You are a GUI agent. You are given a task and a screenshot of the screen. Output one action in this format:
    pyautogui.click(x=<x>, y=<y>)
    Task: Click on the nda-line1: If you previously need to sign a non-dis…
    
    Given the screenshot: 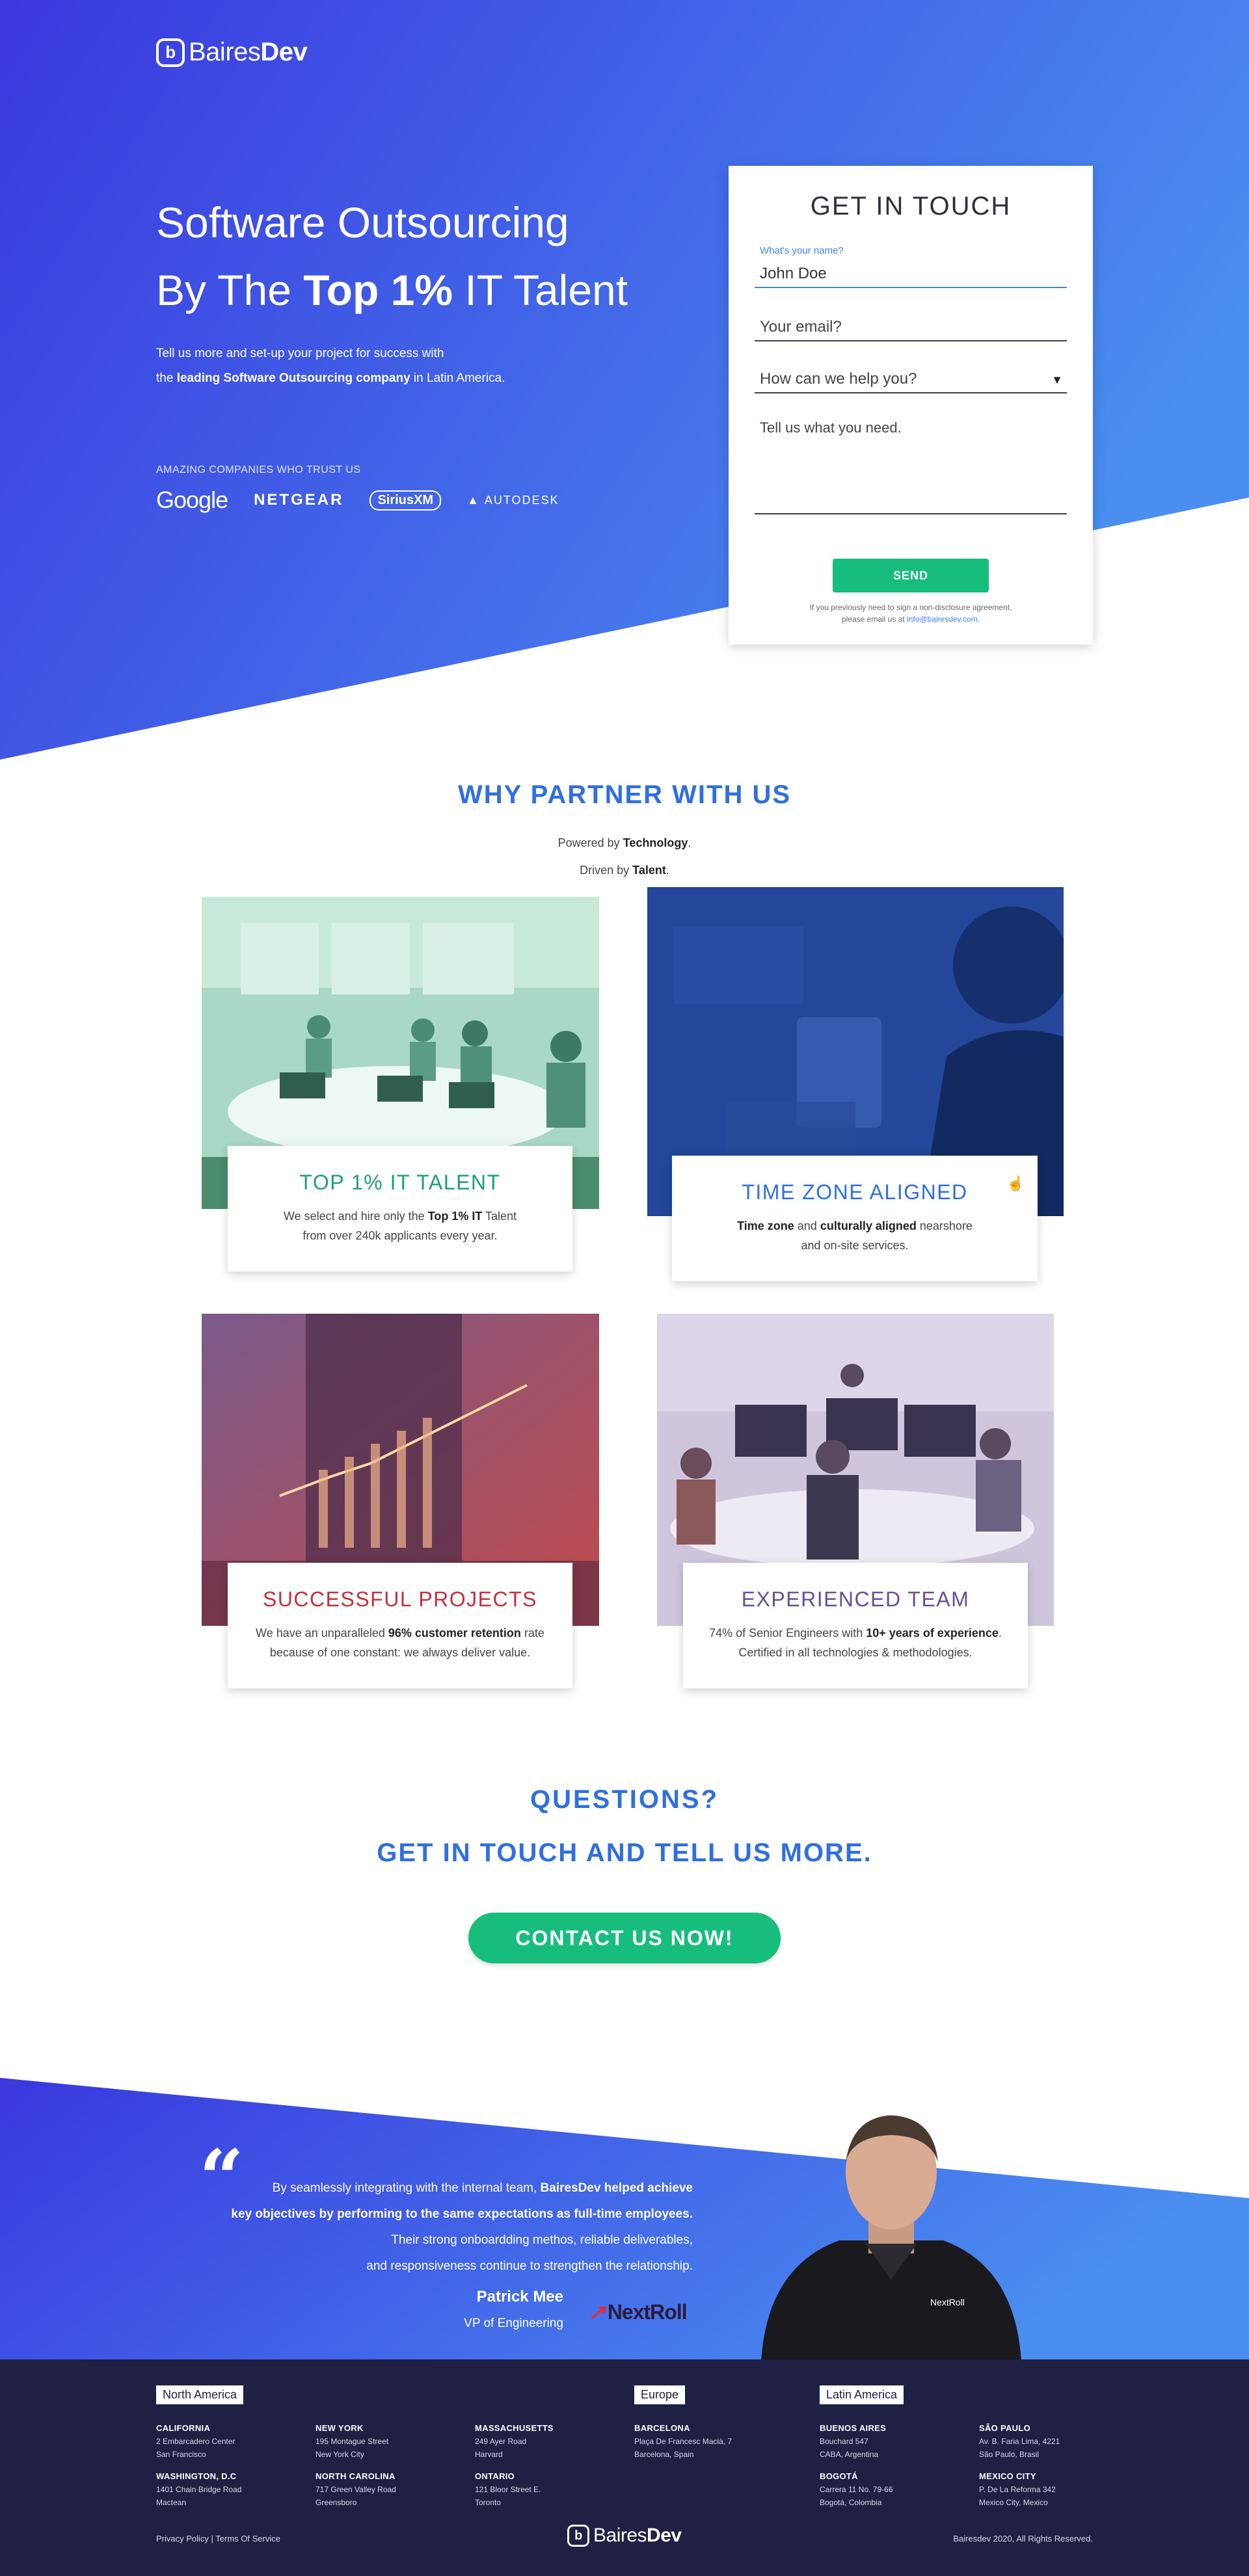 What is the action you would take?
    pyautogui.click(x=910, y=607)
    